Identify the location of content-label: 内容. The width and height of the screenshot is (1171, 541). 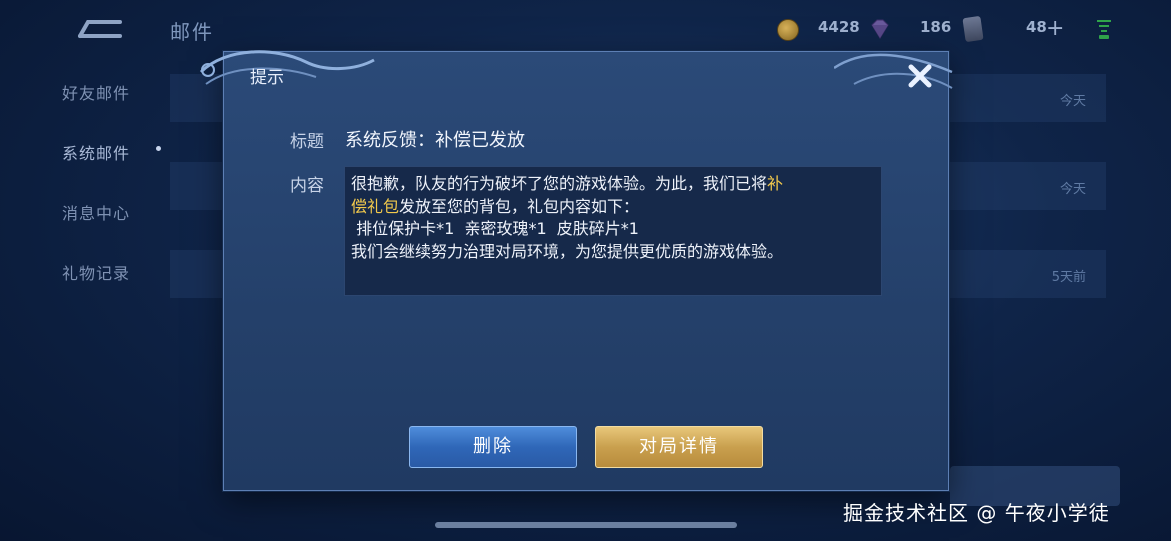
(307, 186).